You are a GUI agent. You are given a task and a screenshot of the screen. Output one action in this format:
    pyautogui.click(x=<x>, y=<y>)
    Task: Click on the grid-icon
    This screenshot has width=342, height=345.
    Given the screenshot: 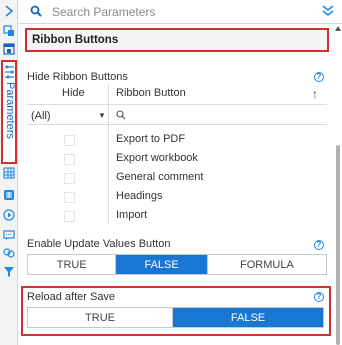 What is the action you would take?
    pyautogui.click(x=9, y=173)
    